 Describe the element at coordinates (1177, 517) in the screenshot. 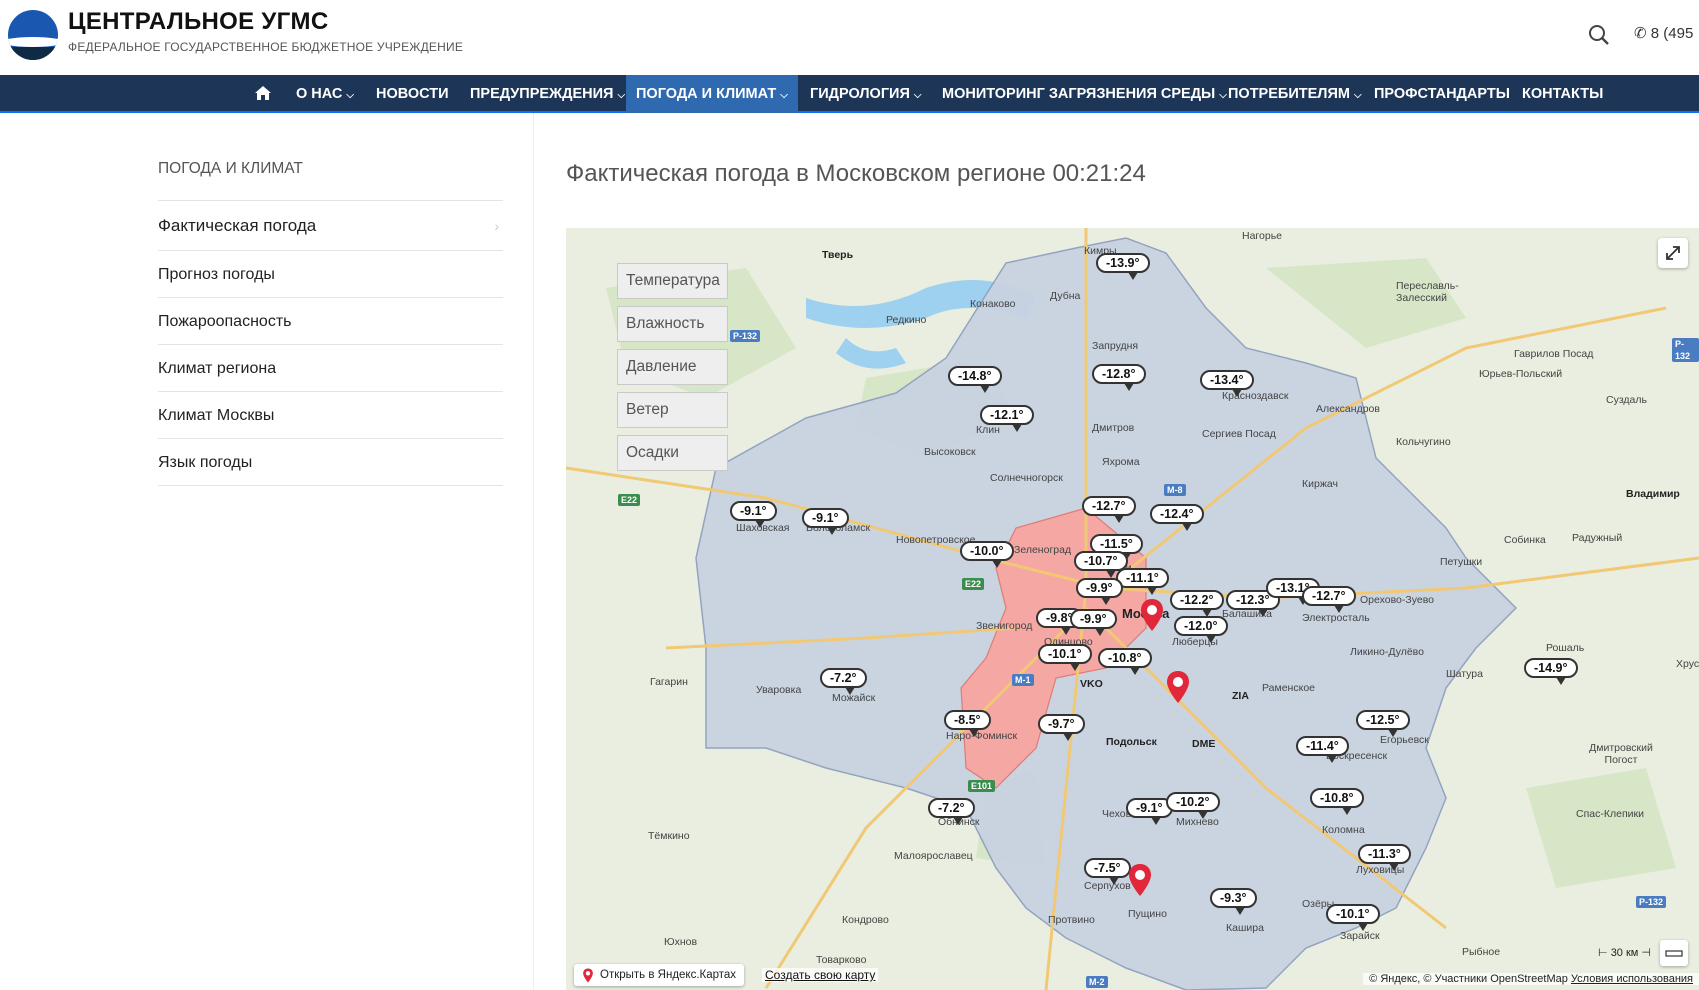

I see `temperature-marker: -12.4°` at that location.